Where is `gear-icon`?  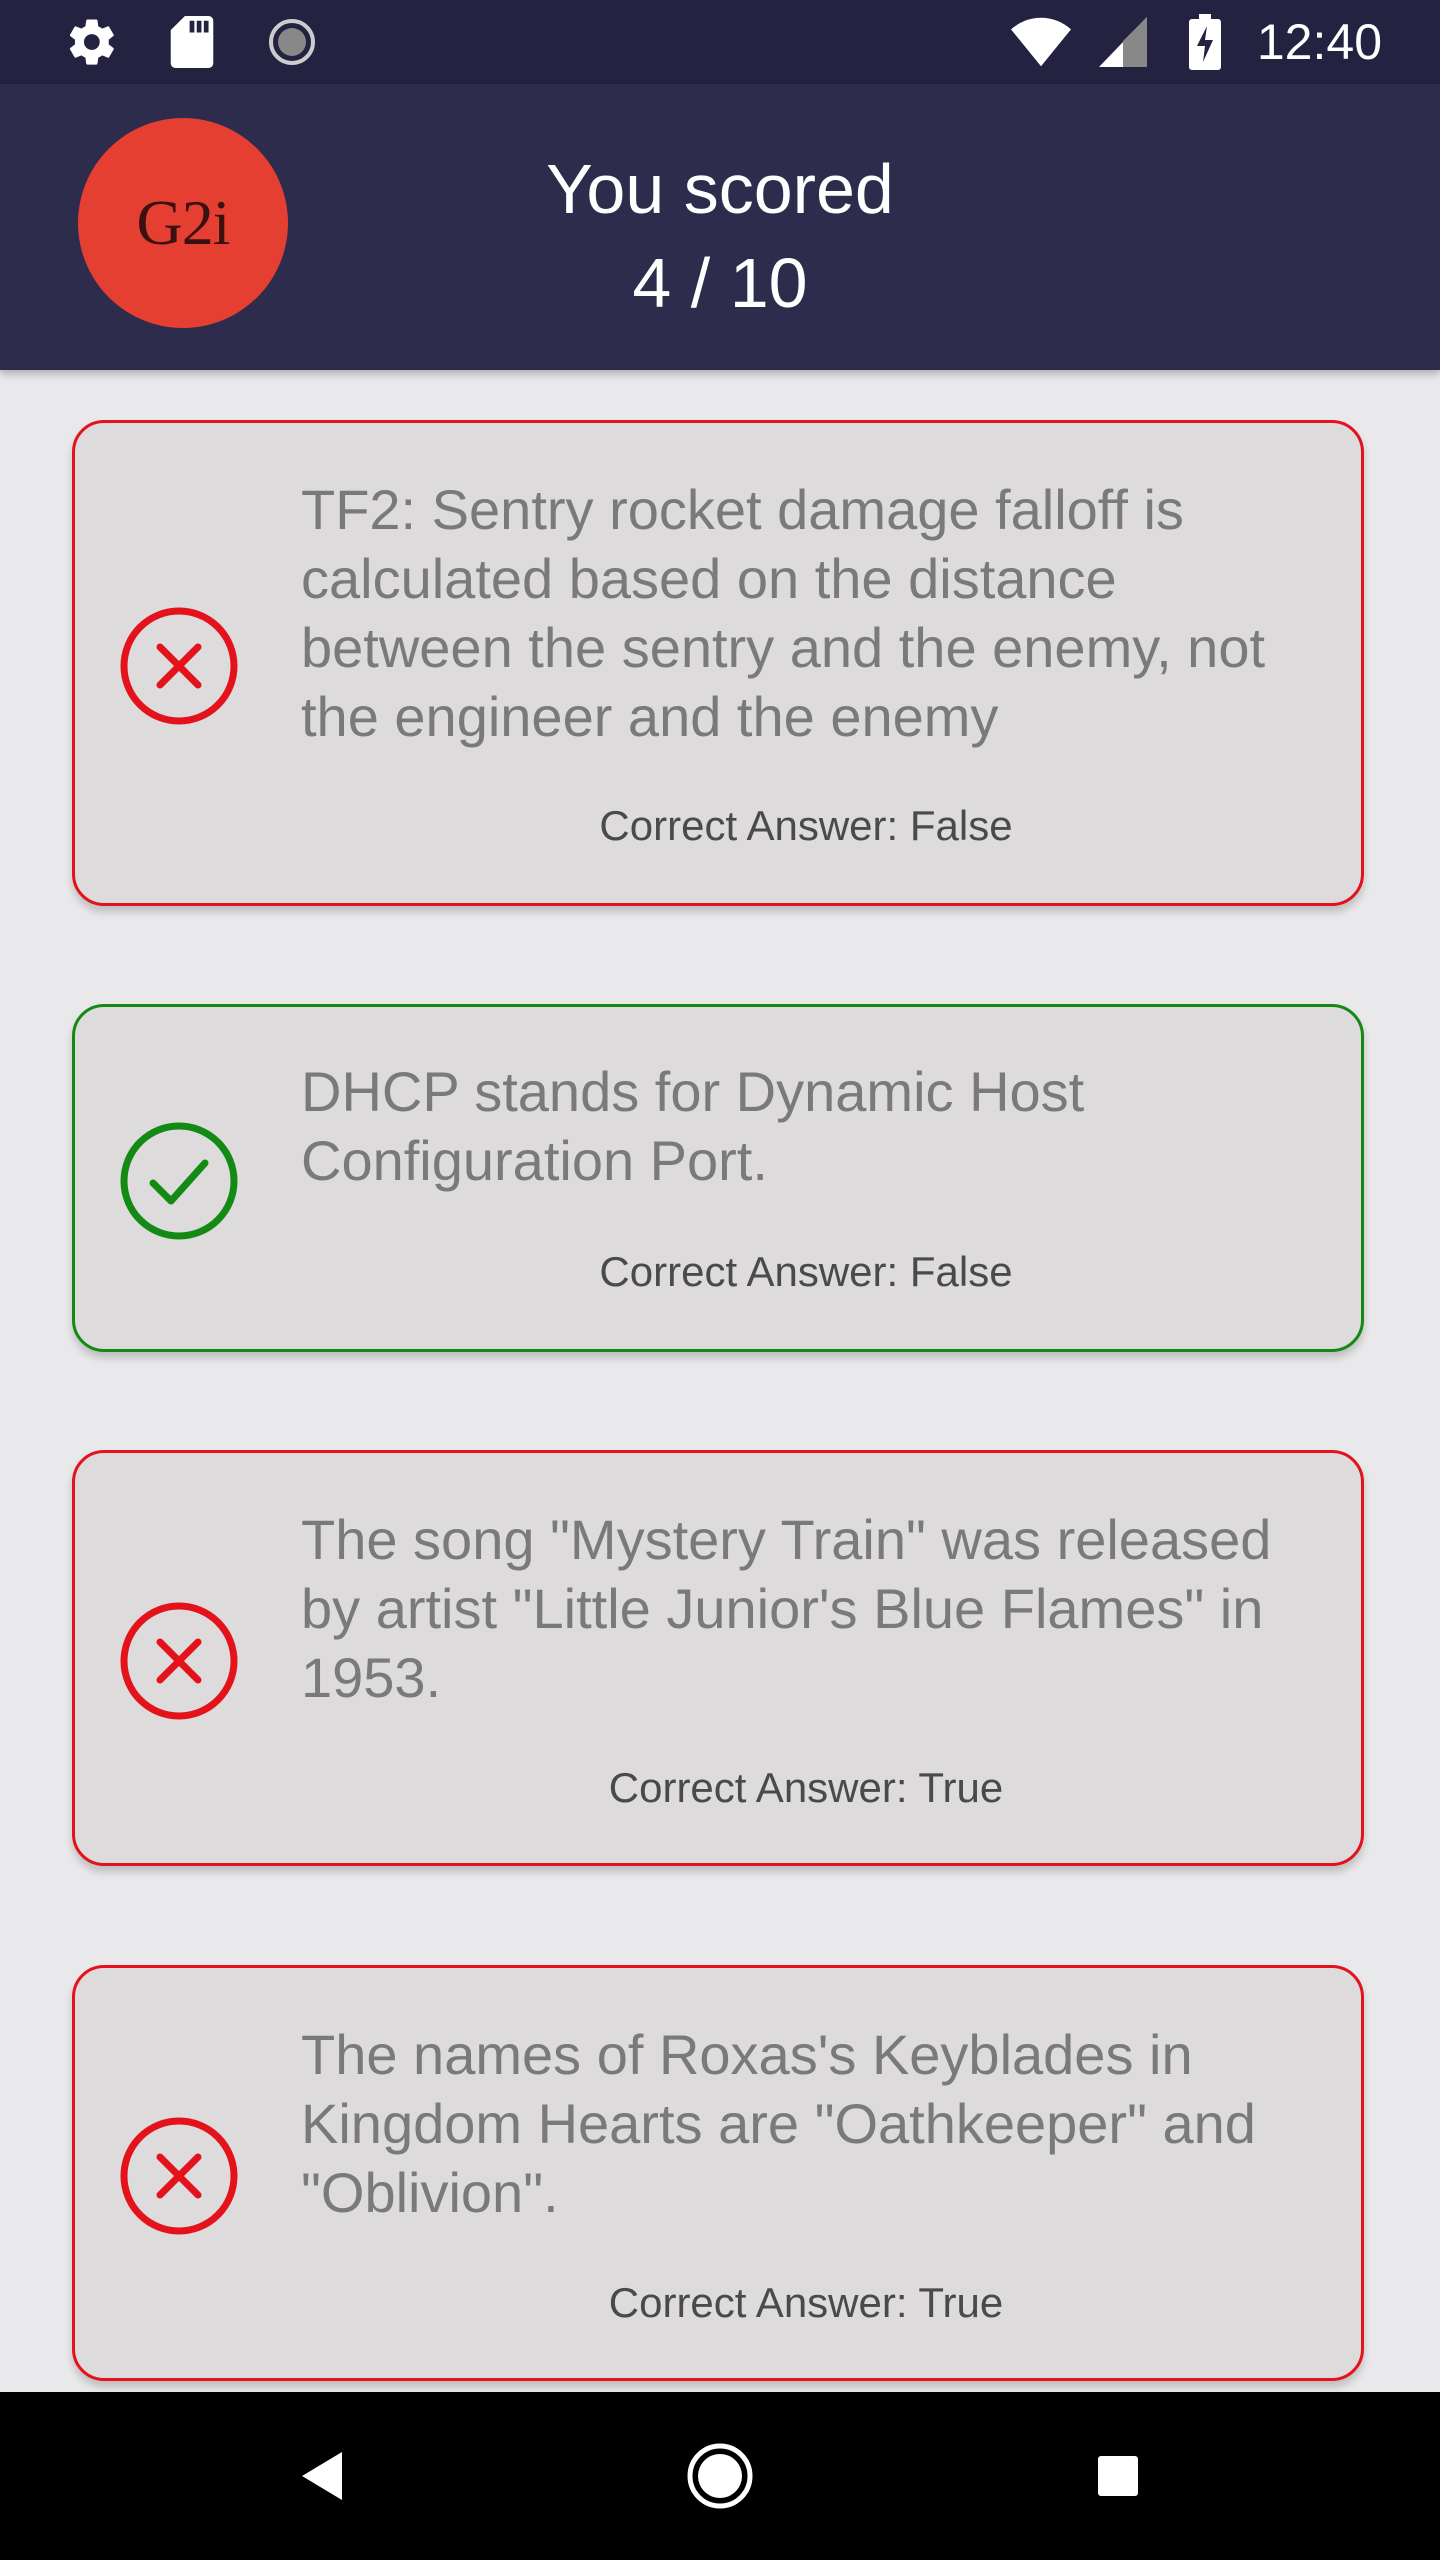
gear-icon is located at coordinates (92, 42).